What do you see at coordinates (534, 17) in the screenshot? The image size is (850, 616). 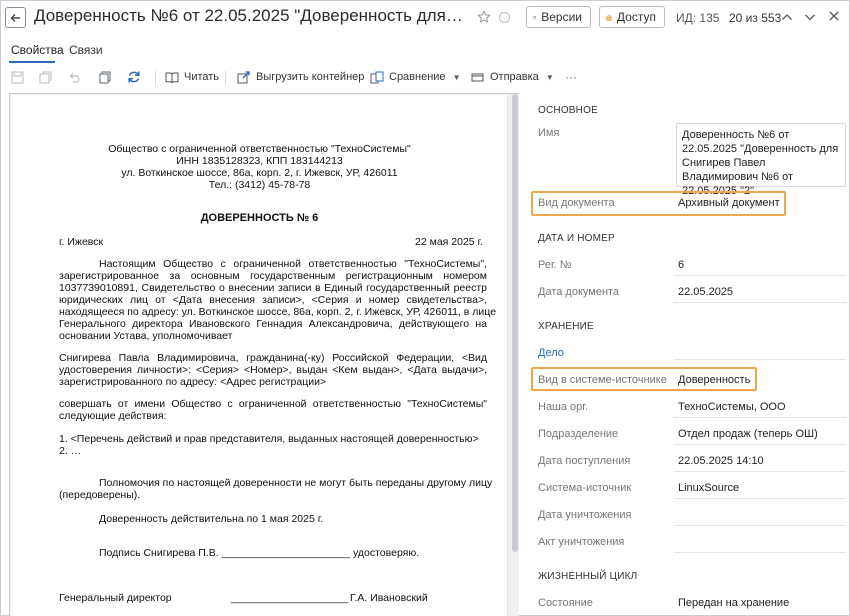 I see `versions-icon` at bounding box center [534, 17].